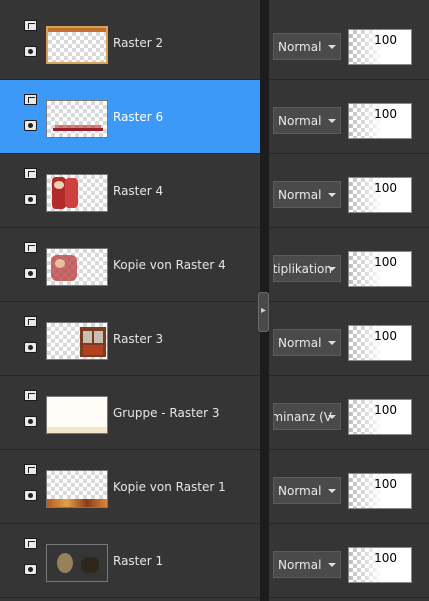 This screenshot has height=601, width=429. Describe the element at coordinates (169, 487) in the screenshot. I see `layer-name: Kopie von Raster 1` at that location.